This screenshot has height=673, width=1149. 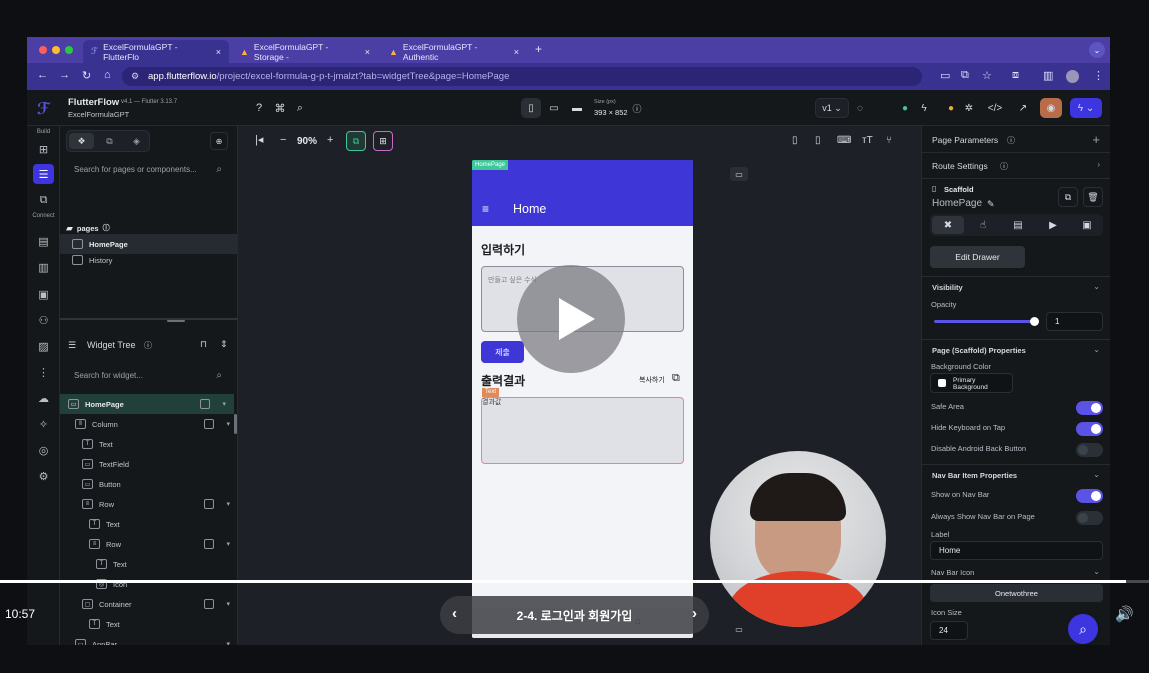 What do you see at coordinates (454, 51) in the screenshot?
I see `tab-authentication: ▲ ExcelFormulaGPT - Authentic ×` at bounding box center [454, 51].